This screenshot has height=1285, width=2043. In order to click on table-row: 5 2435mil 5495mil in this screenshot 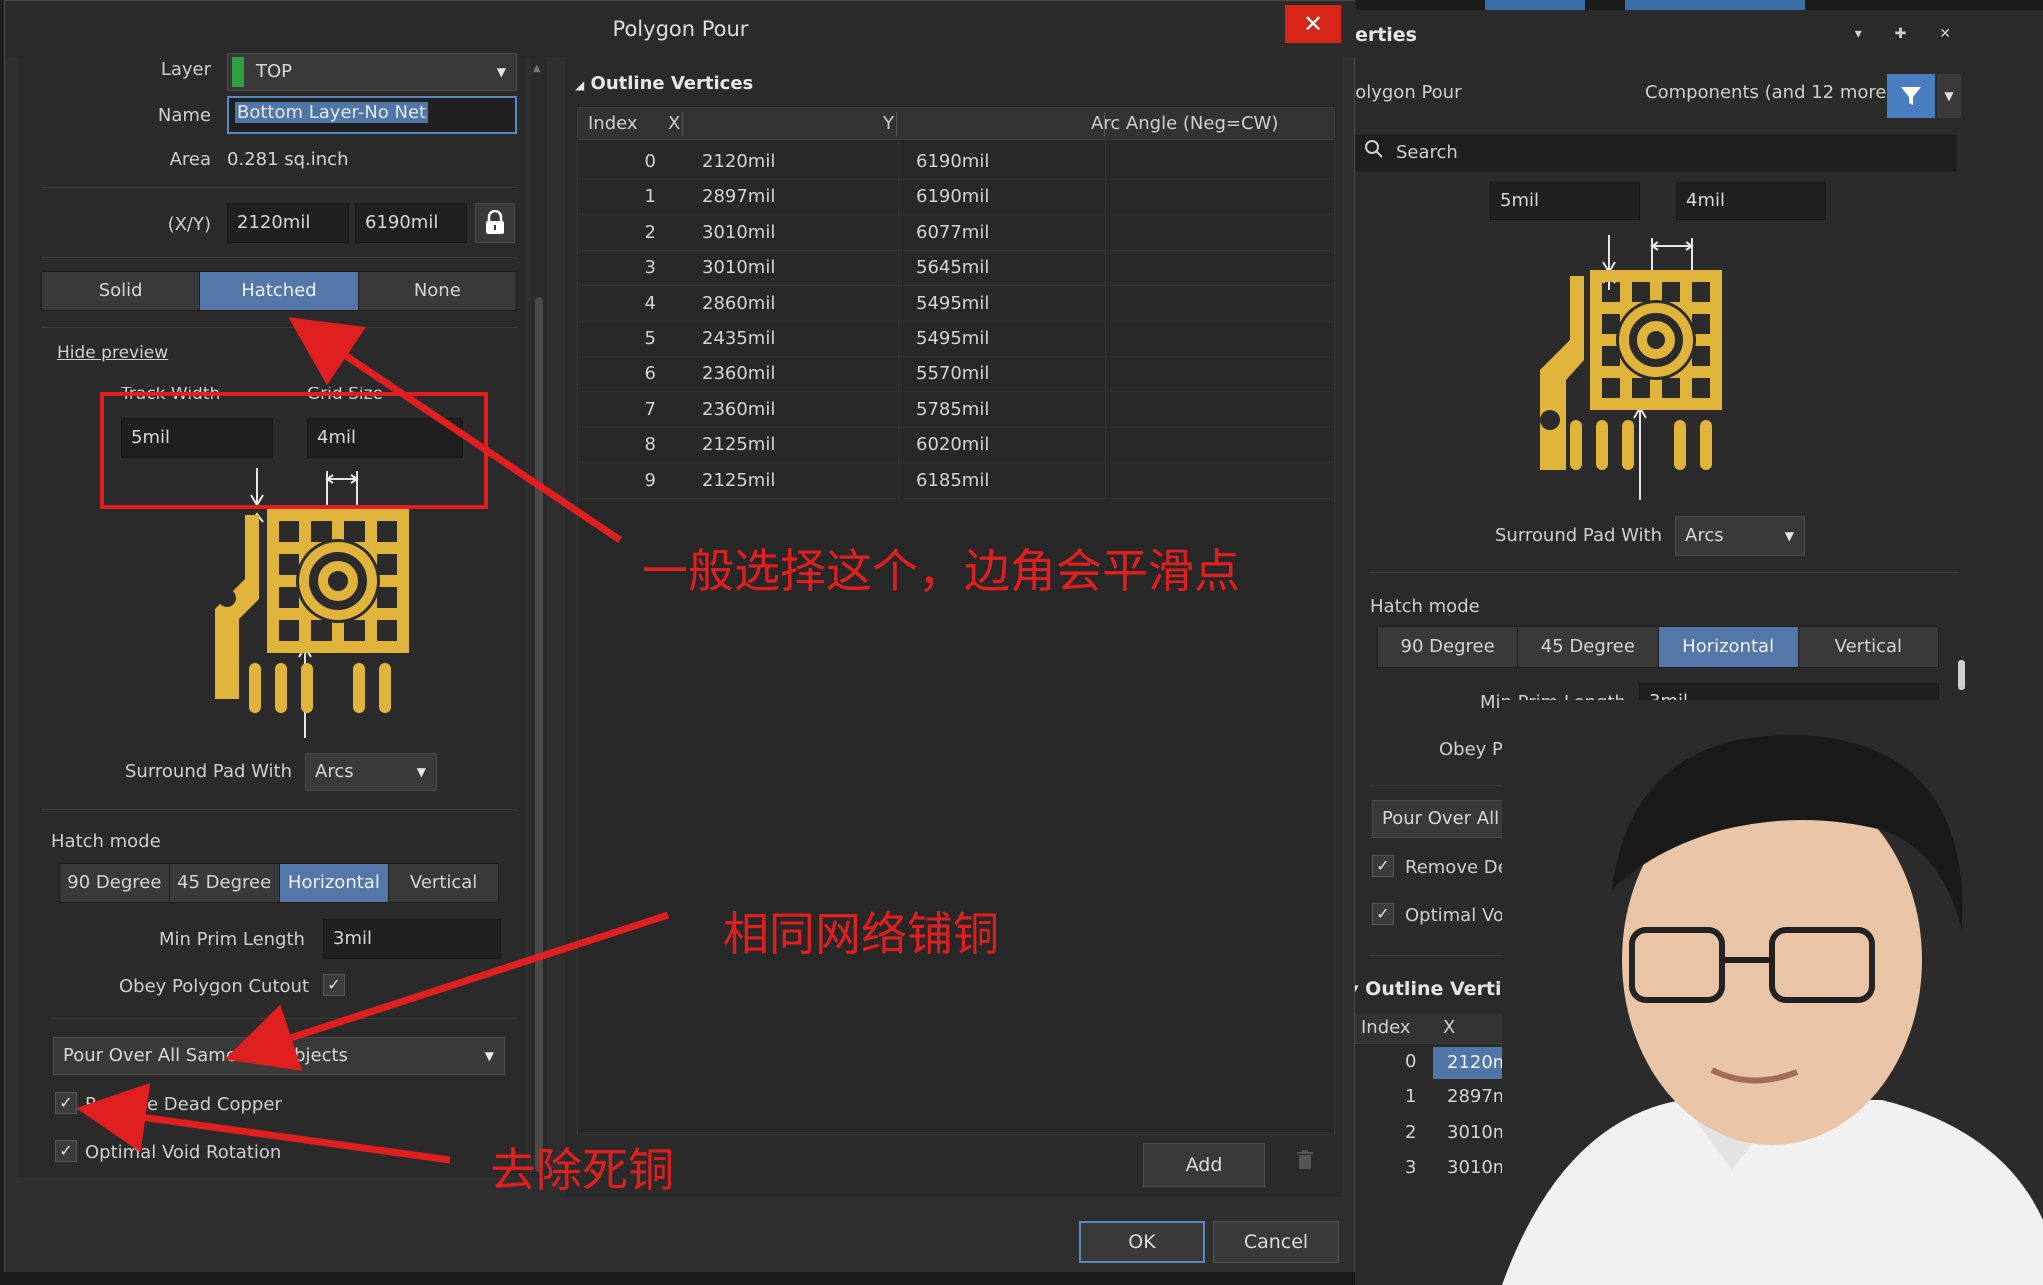, I will do `click(956, 339)`.